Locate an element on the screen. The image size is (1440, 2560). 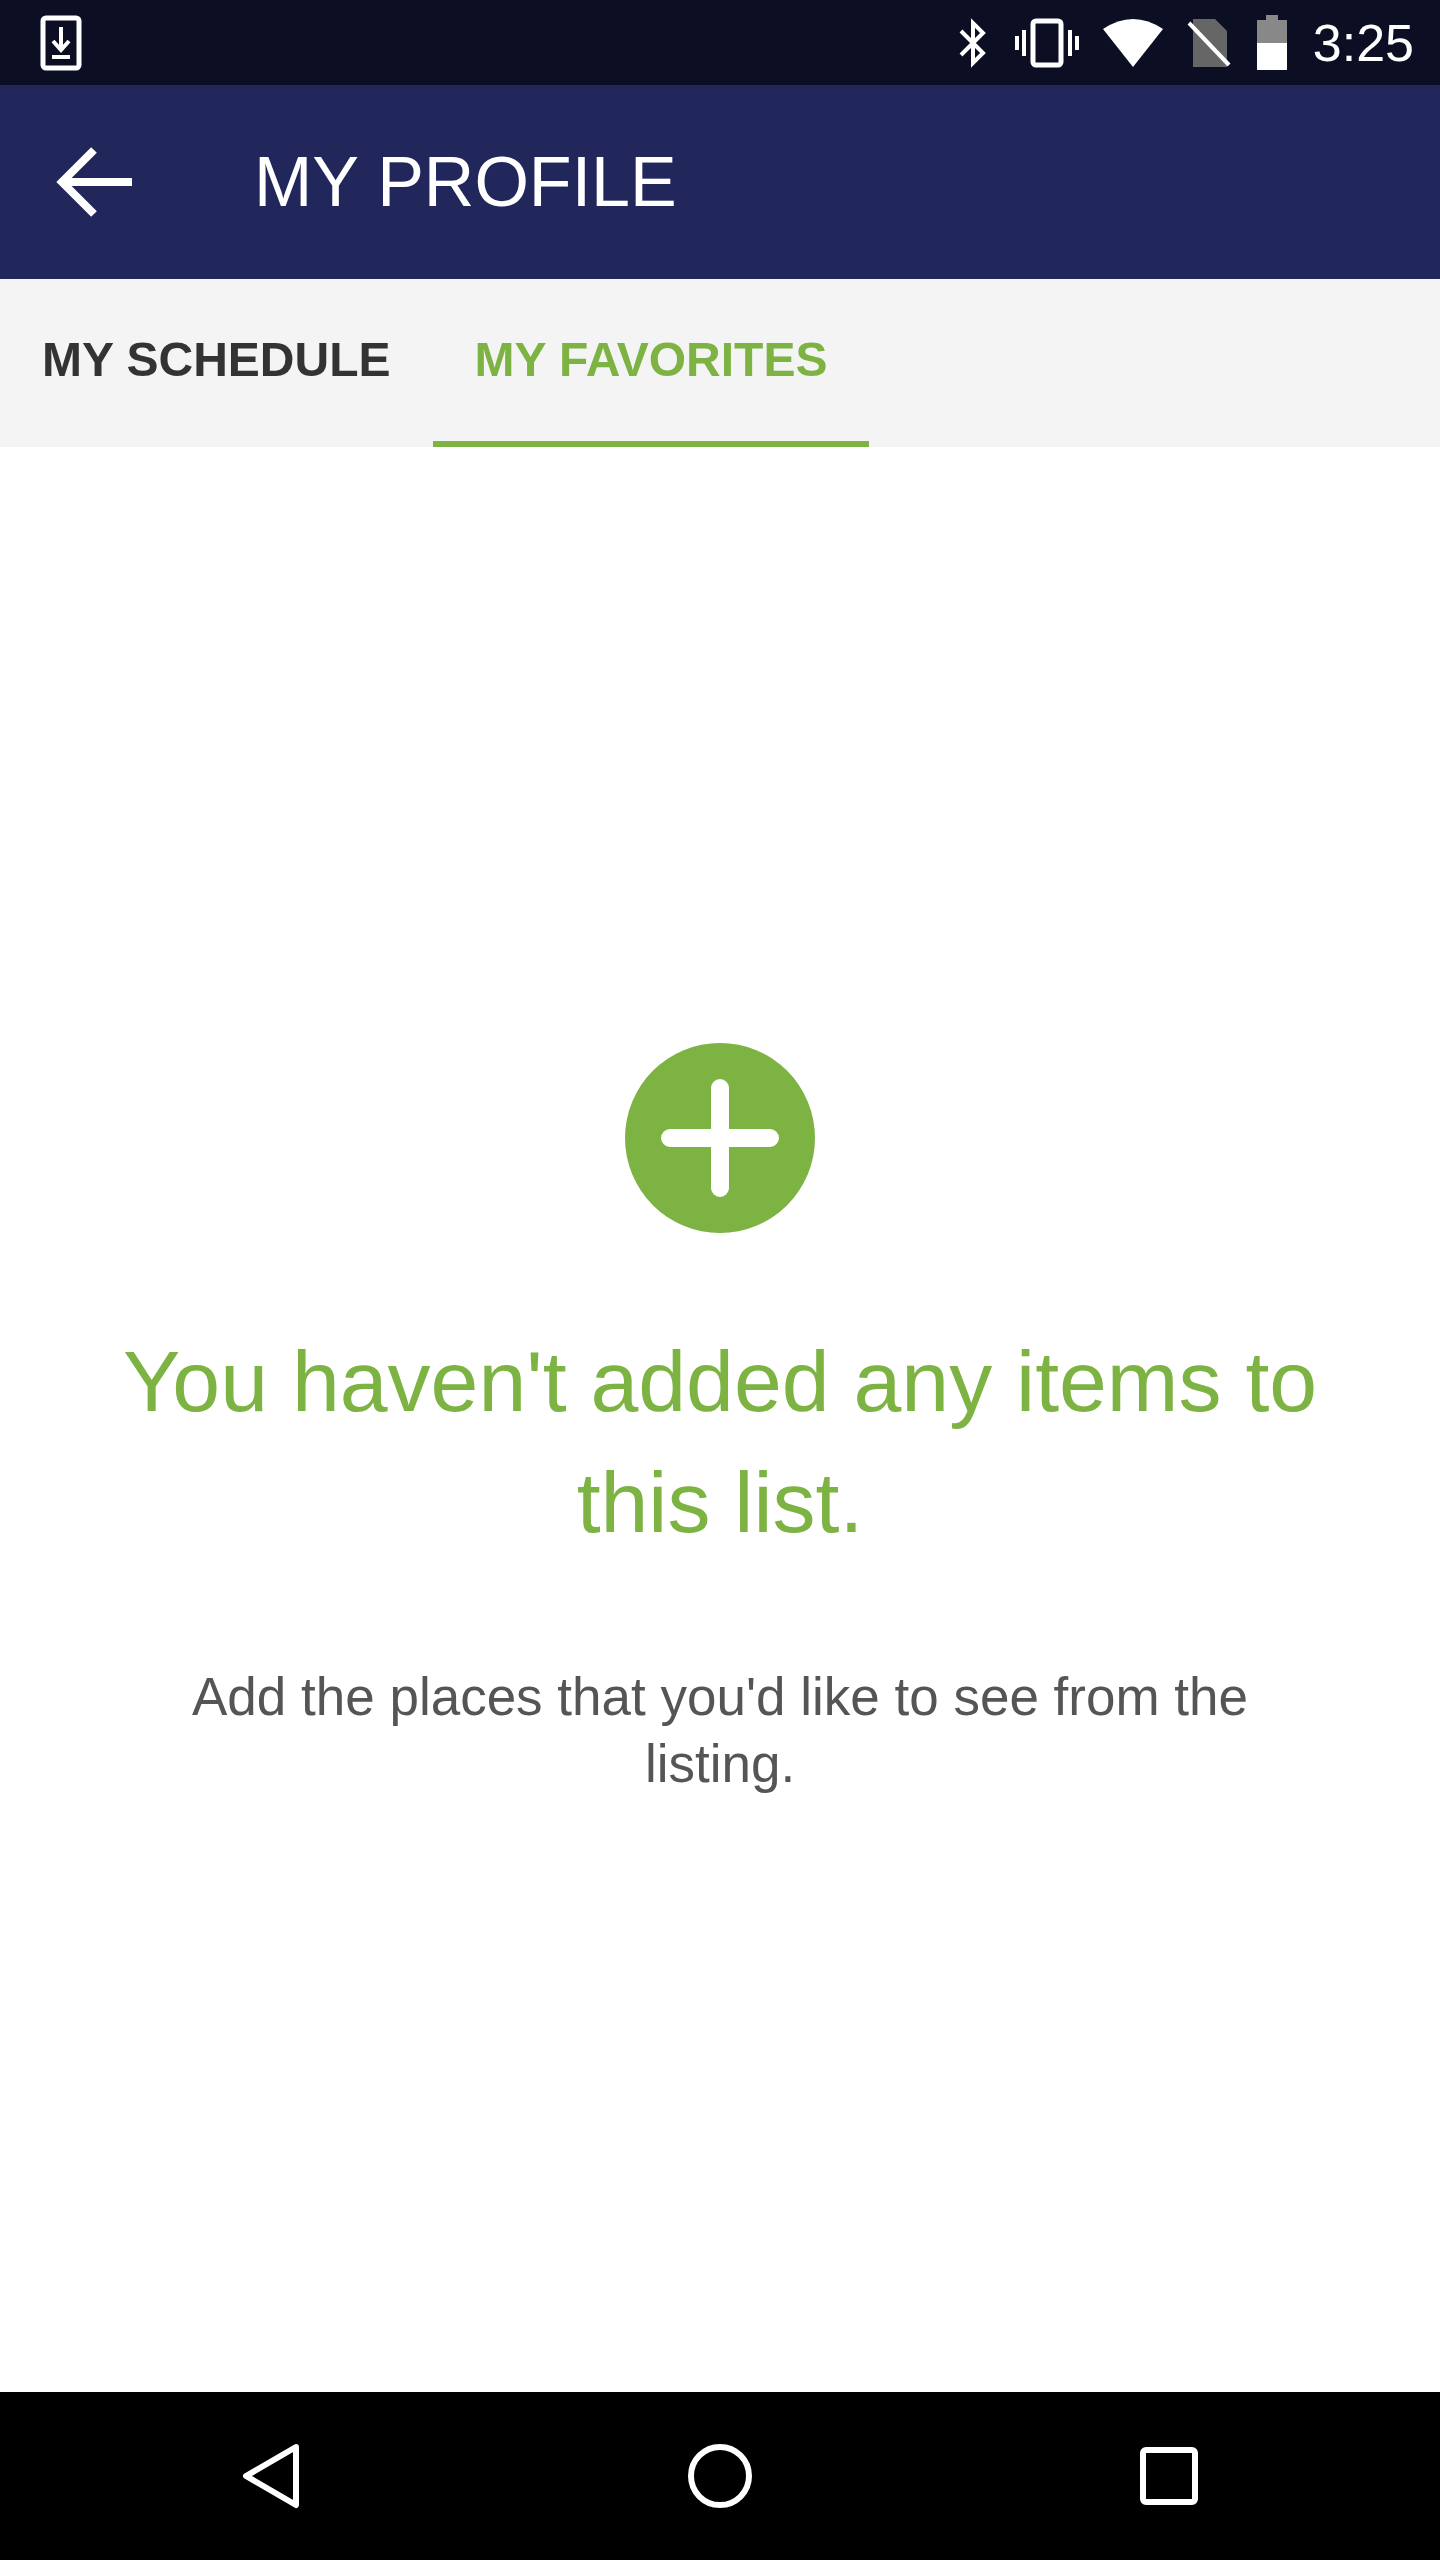
empty-state-message: Add the places that you'd like to see from the listing. is located at coordinates (720, 1730).